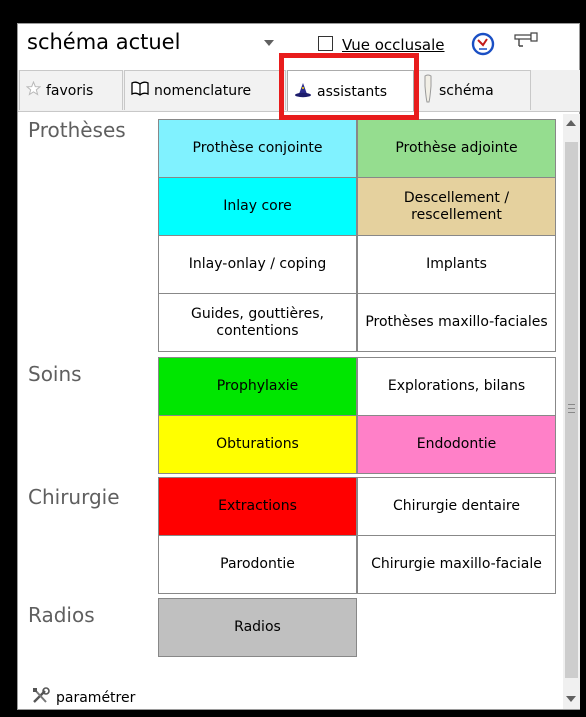 The height and width of the screenshot is (717, 586). I want to click on section-title-soins: Soins, so click(55, 374).